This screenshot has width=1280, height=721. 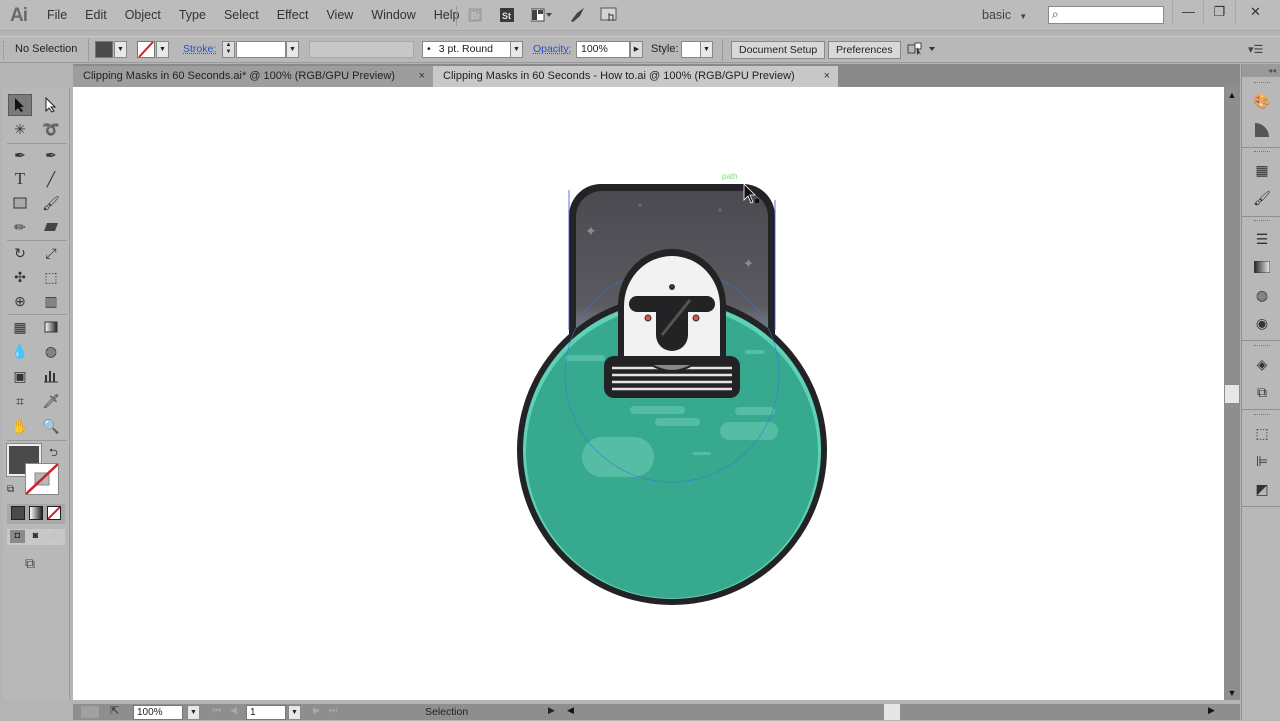 I want to click on last-artboard-icon: ⏭, so click(x=333, y=710).